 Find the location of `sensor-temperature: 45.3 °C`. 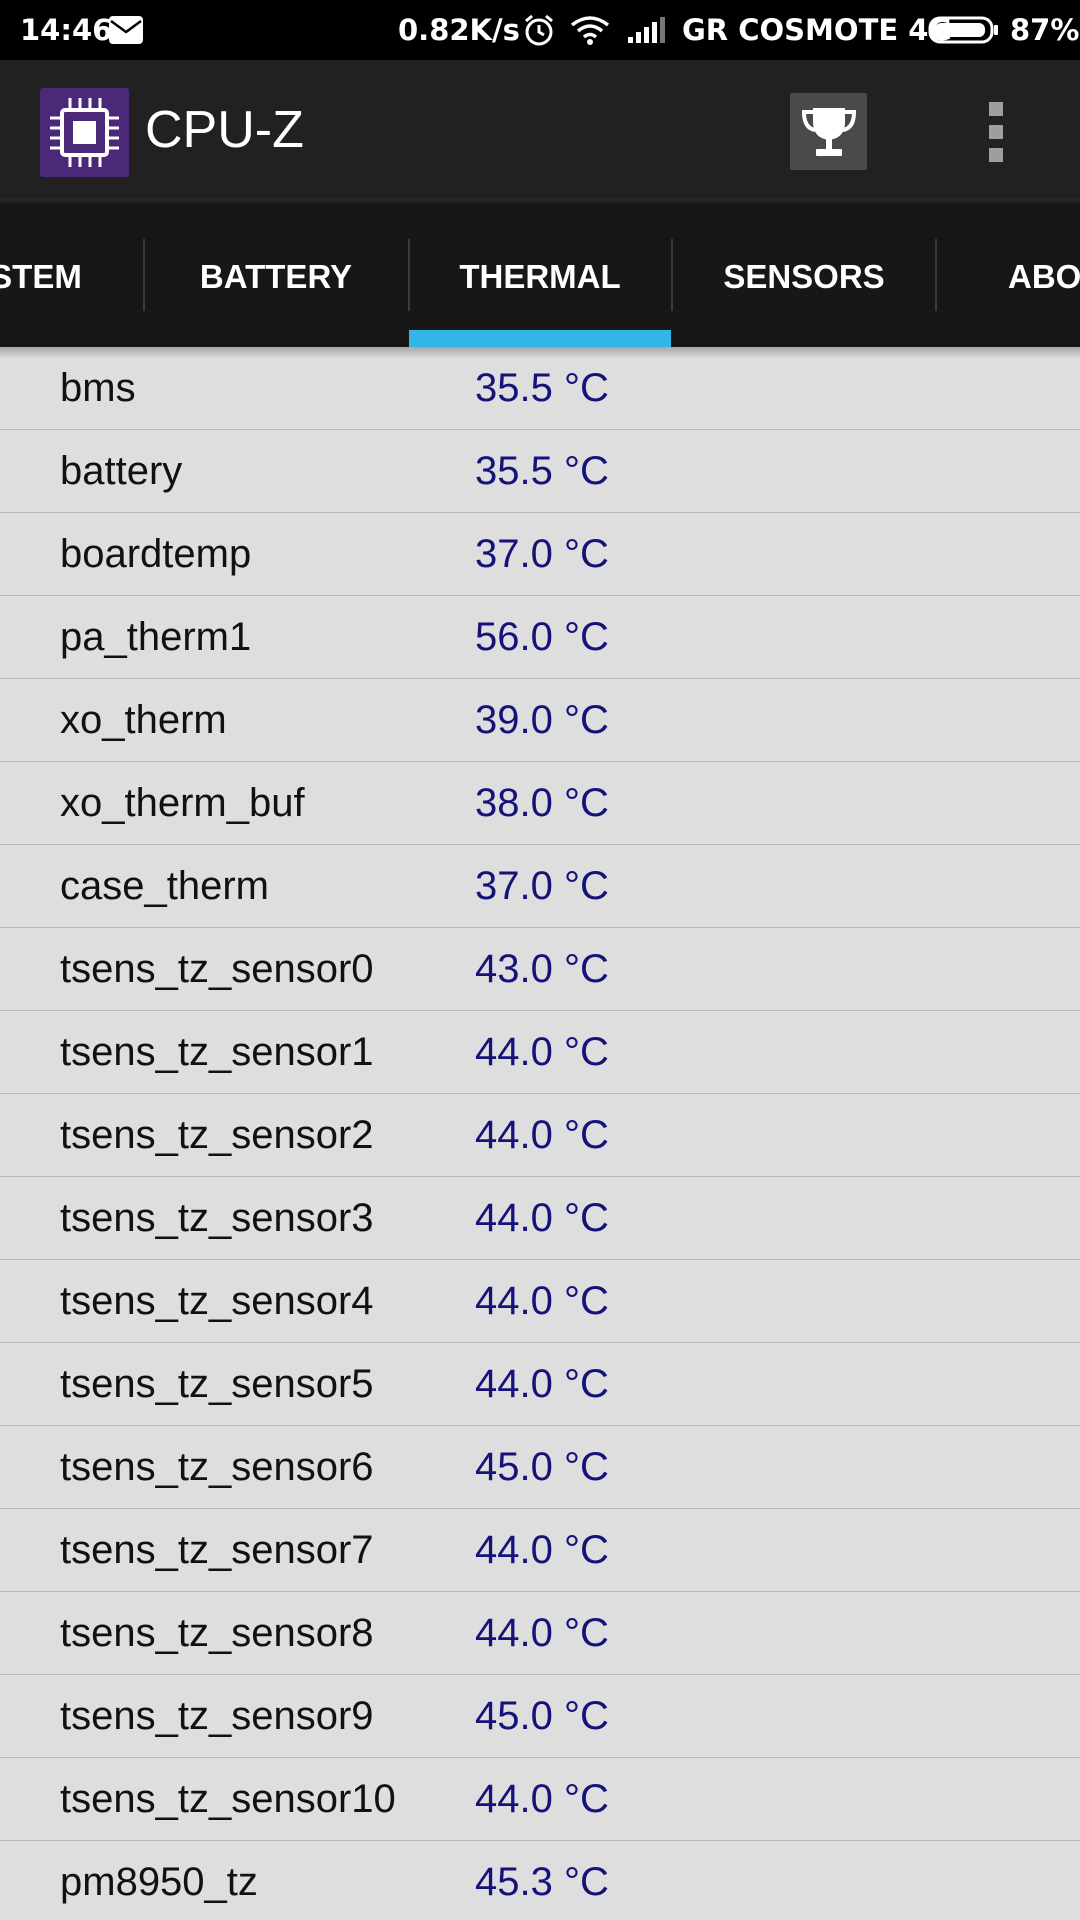

sensor-temperature: 45.3 °C is located at coordinates (542, 1882).